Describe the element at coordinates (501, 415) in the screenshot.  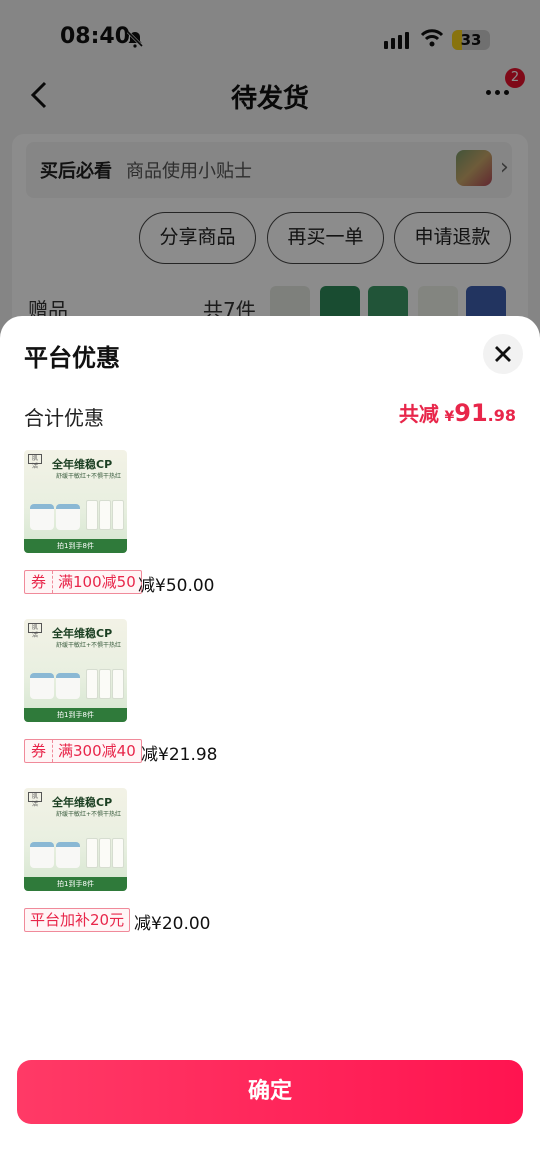
I see `total-decimal: .98` at that location.